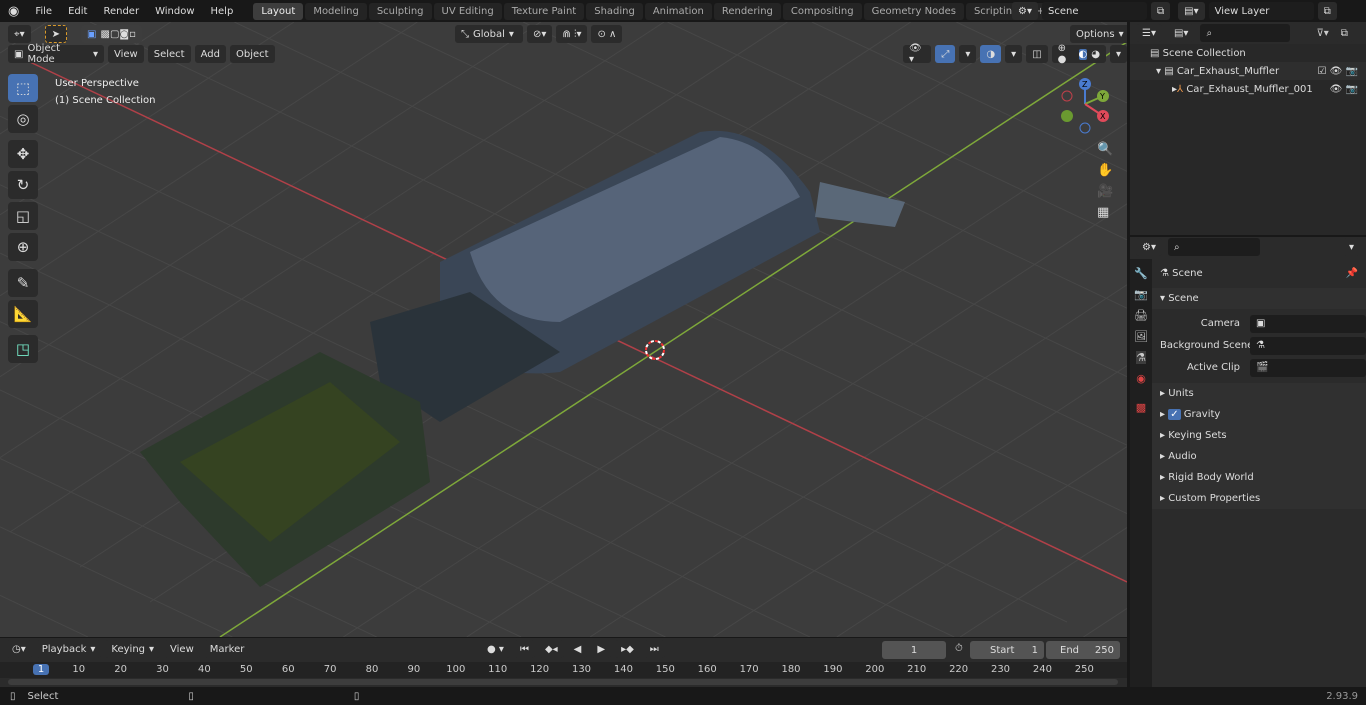  What do you see at coordinates (614, 11) in the screenshot?
I see `tab-shading: Shading` at bounding box center [614, 11].